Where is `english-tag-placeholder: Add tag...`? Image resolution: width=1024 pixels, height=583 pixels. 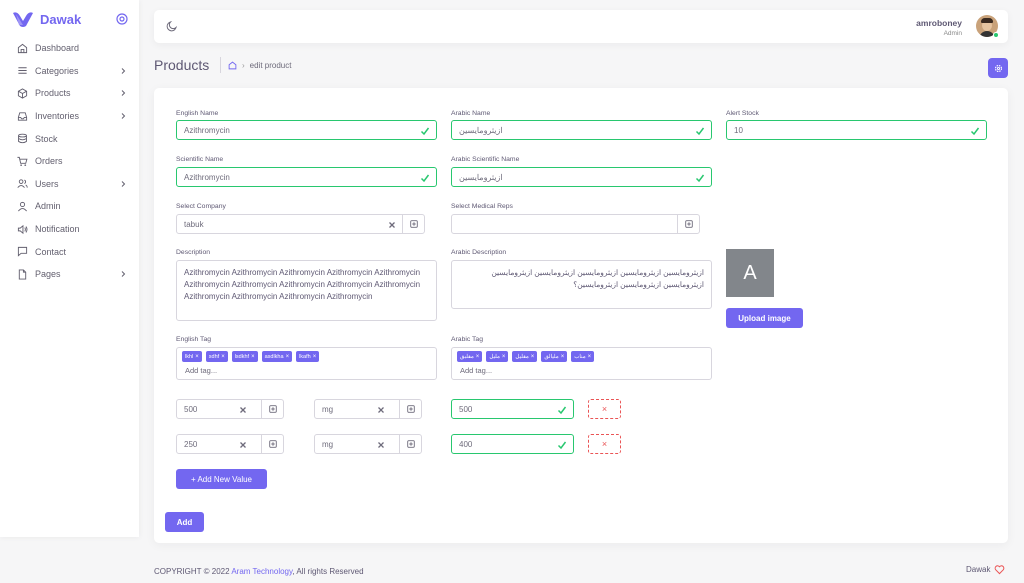 english-tag-placeholder: Add tag... is located at coordinates (201, 370).